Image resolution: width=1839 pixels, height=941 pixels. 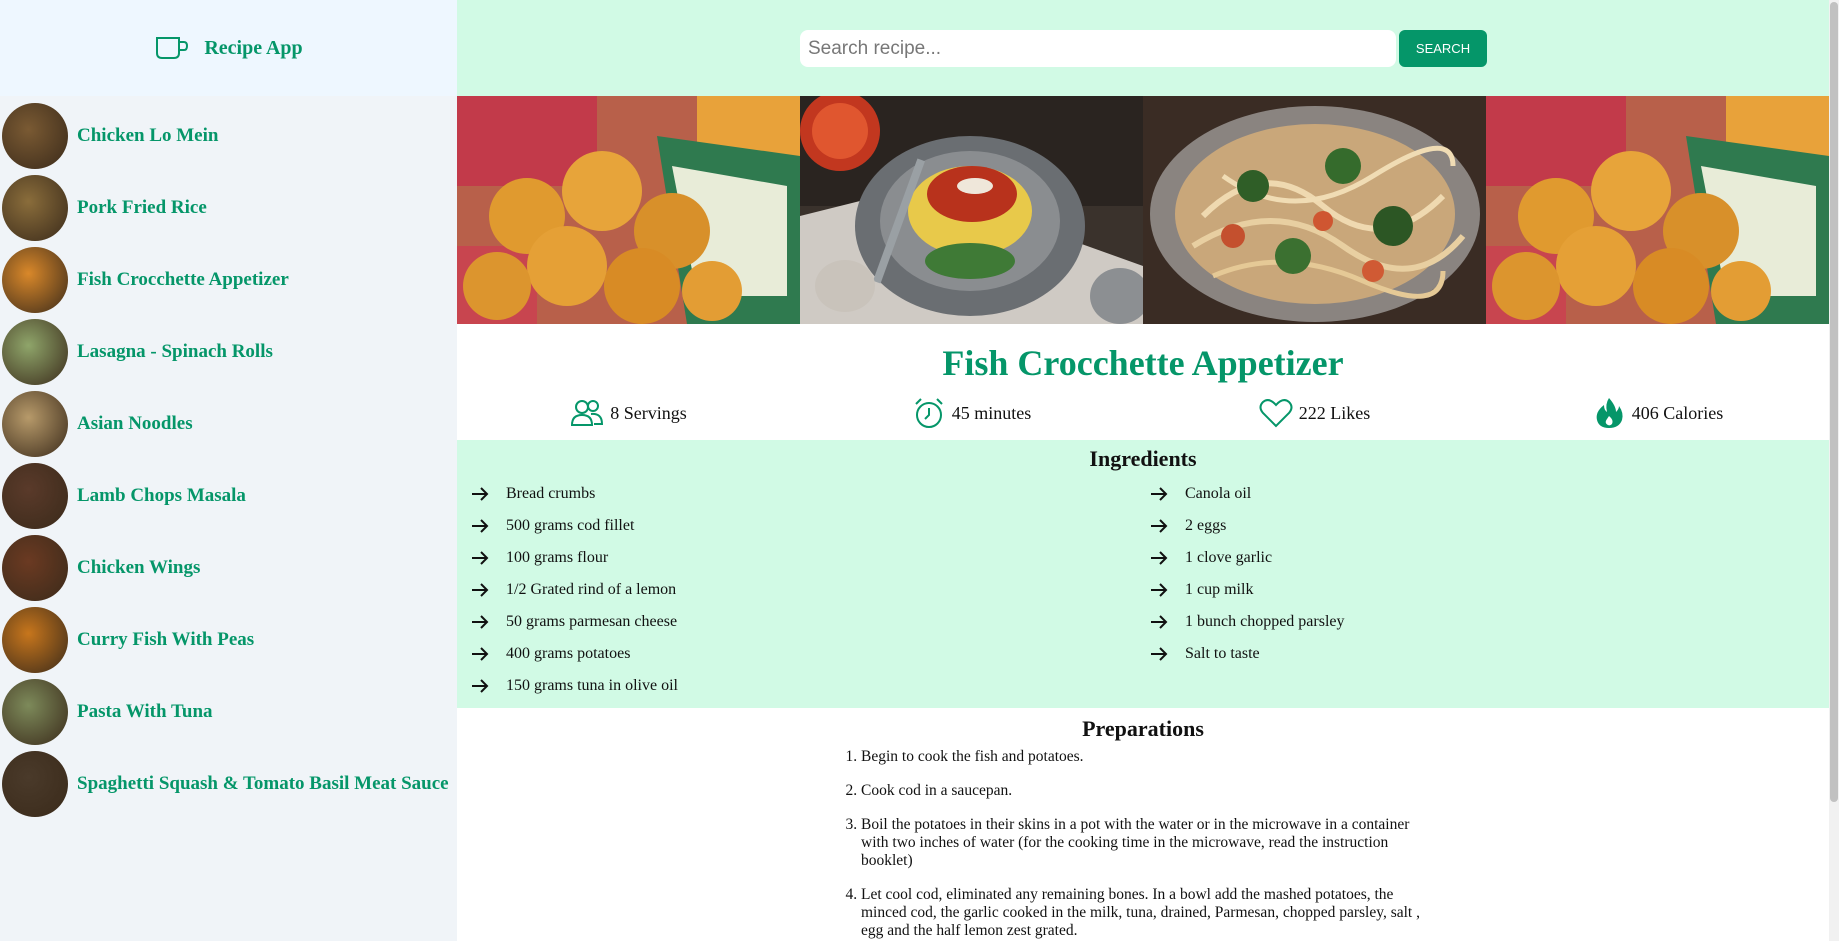 I want to click on page-scrollbar, so click(x=1834, y=470).